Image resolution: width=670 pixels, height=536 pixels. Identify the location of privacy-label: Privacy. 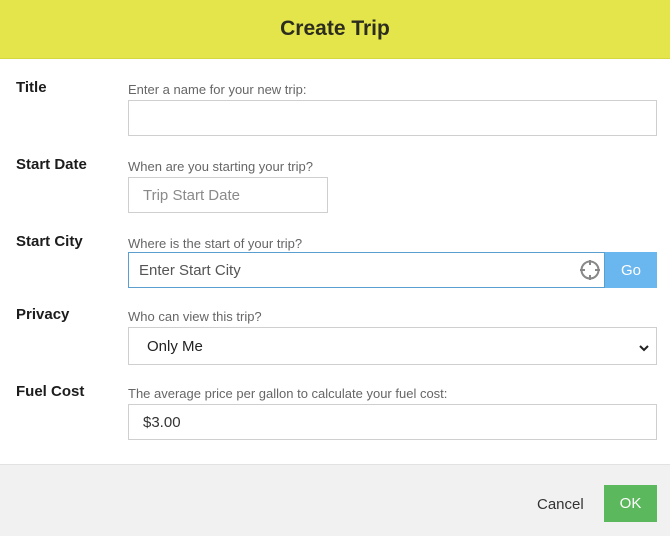
(43, 314).